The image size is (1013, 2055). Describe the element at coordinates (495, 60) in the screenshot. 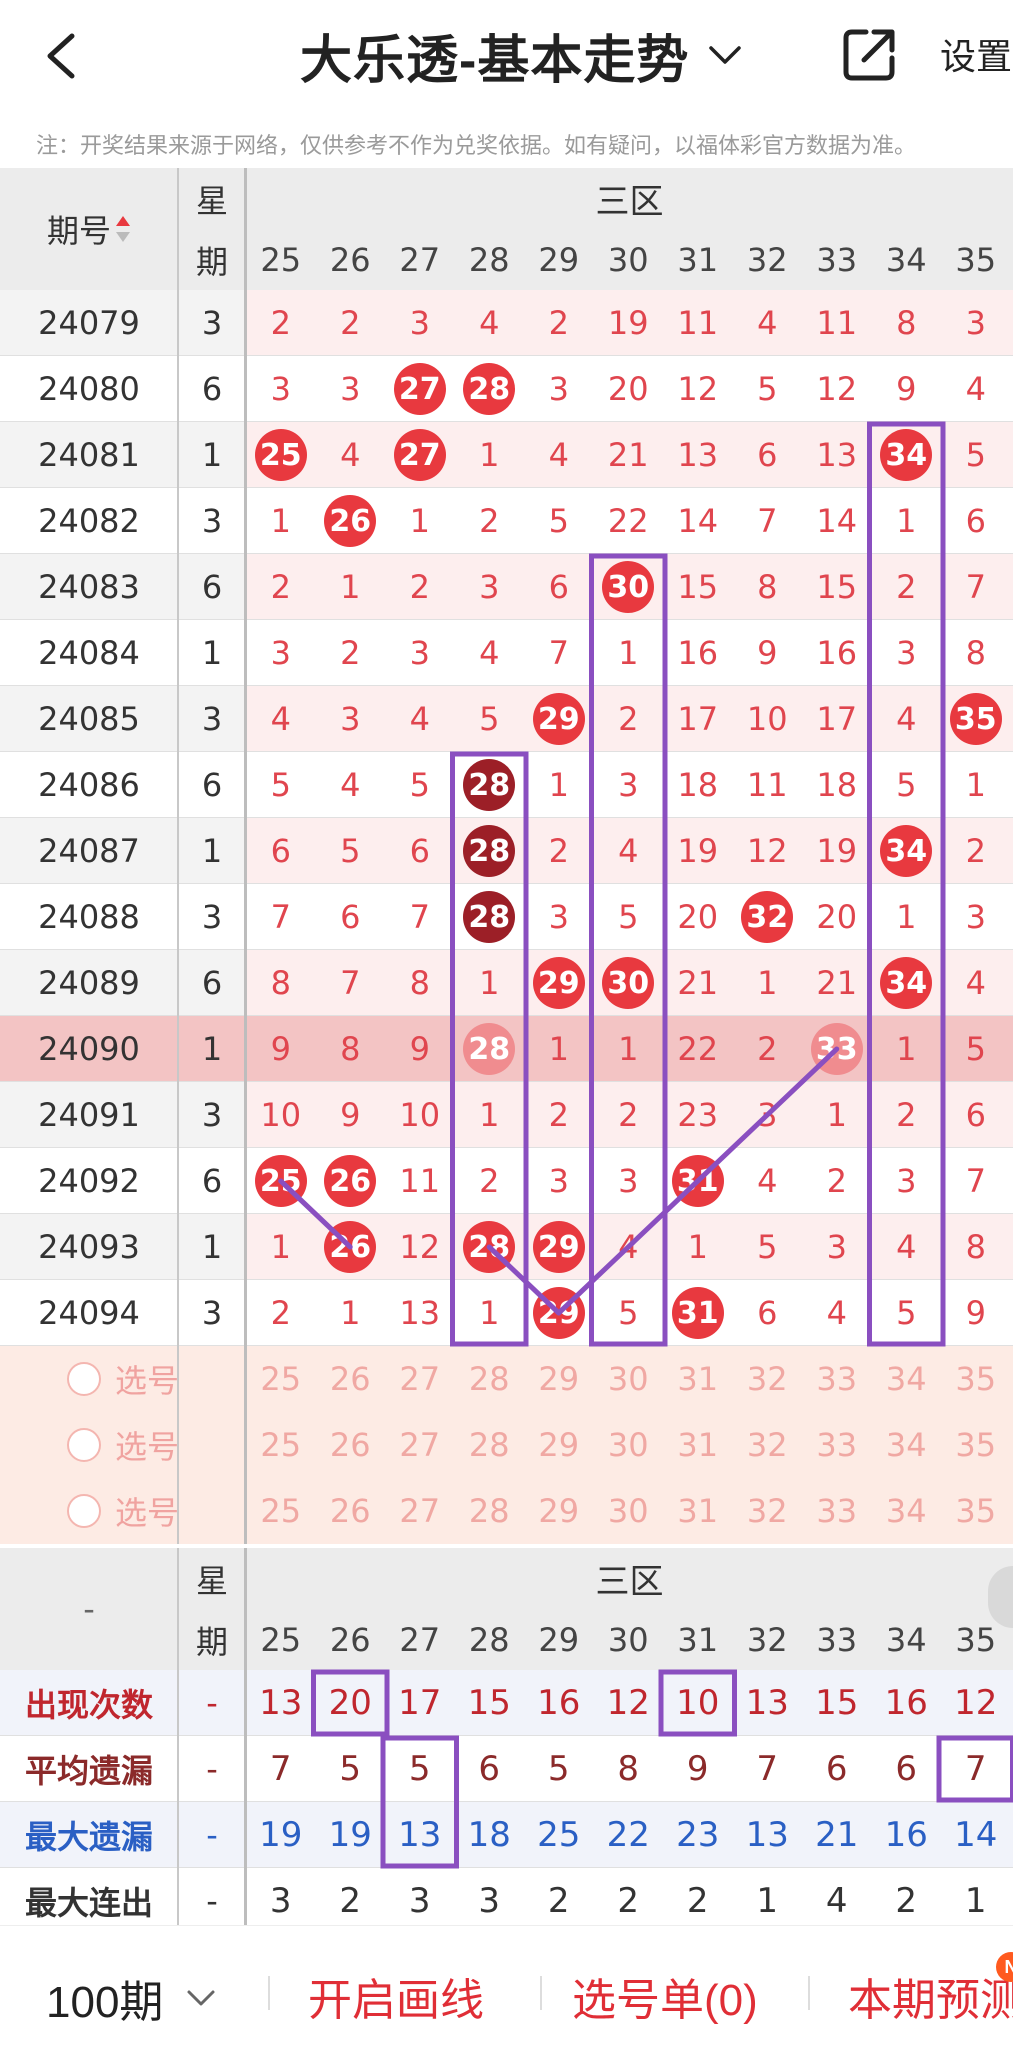

I see `page-title: 大乐透-基本走势` at that location.